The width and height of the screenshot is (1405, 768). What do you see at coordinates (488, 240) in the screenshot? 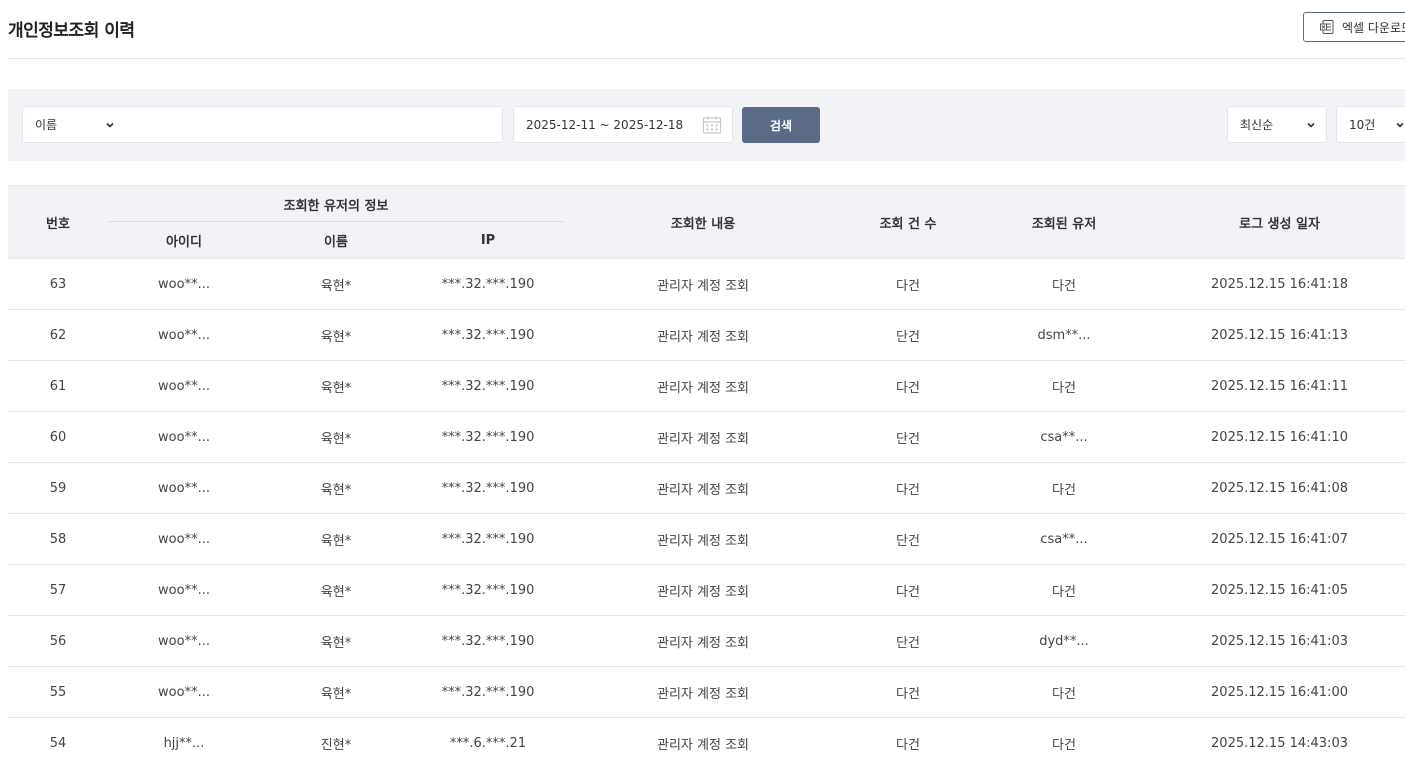
I see `col-header-viewer-ip: IP` at bounding box center [488, 240].